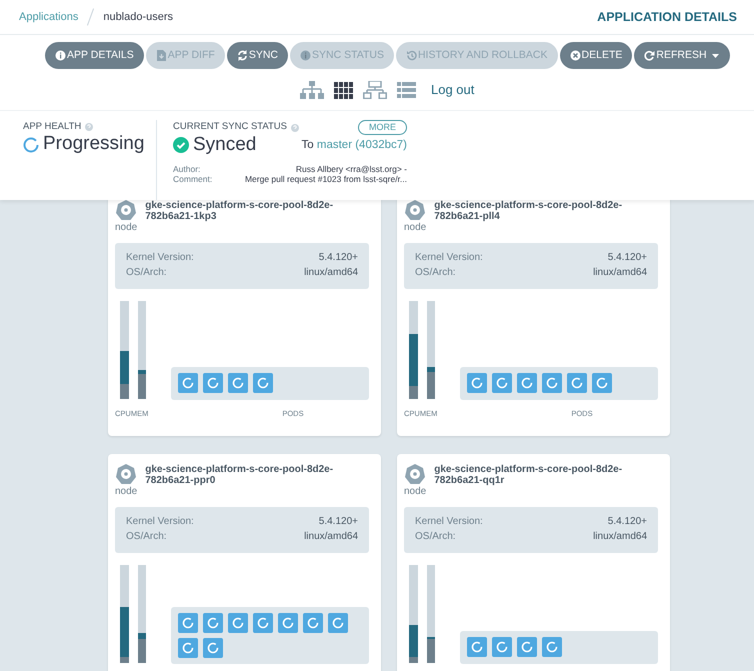 The width and height of the screenshot is (754, 671). I want to click on toolbar-button: SYNC, so click(257, 55).